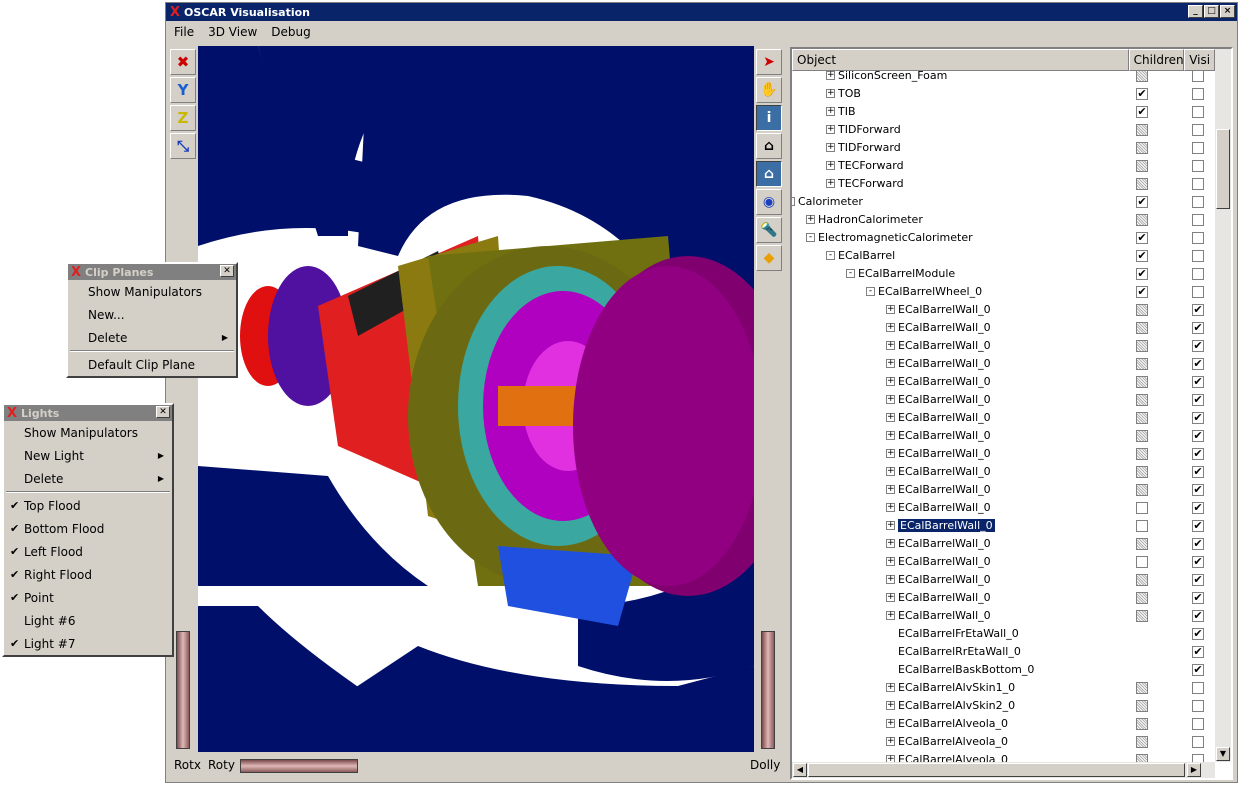  Describe the element at coordinates (152, 364) in the screenshot. I see `clip-planes-item-default-clip-plane: Default Clip Plane` at that location.